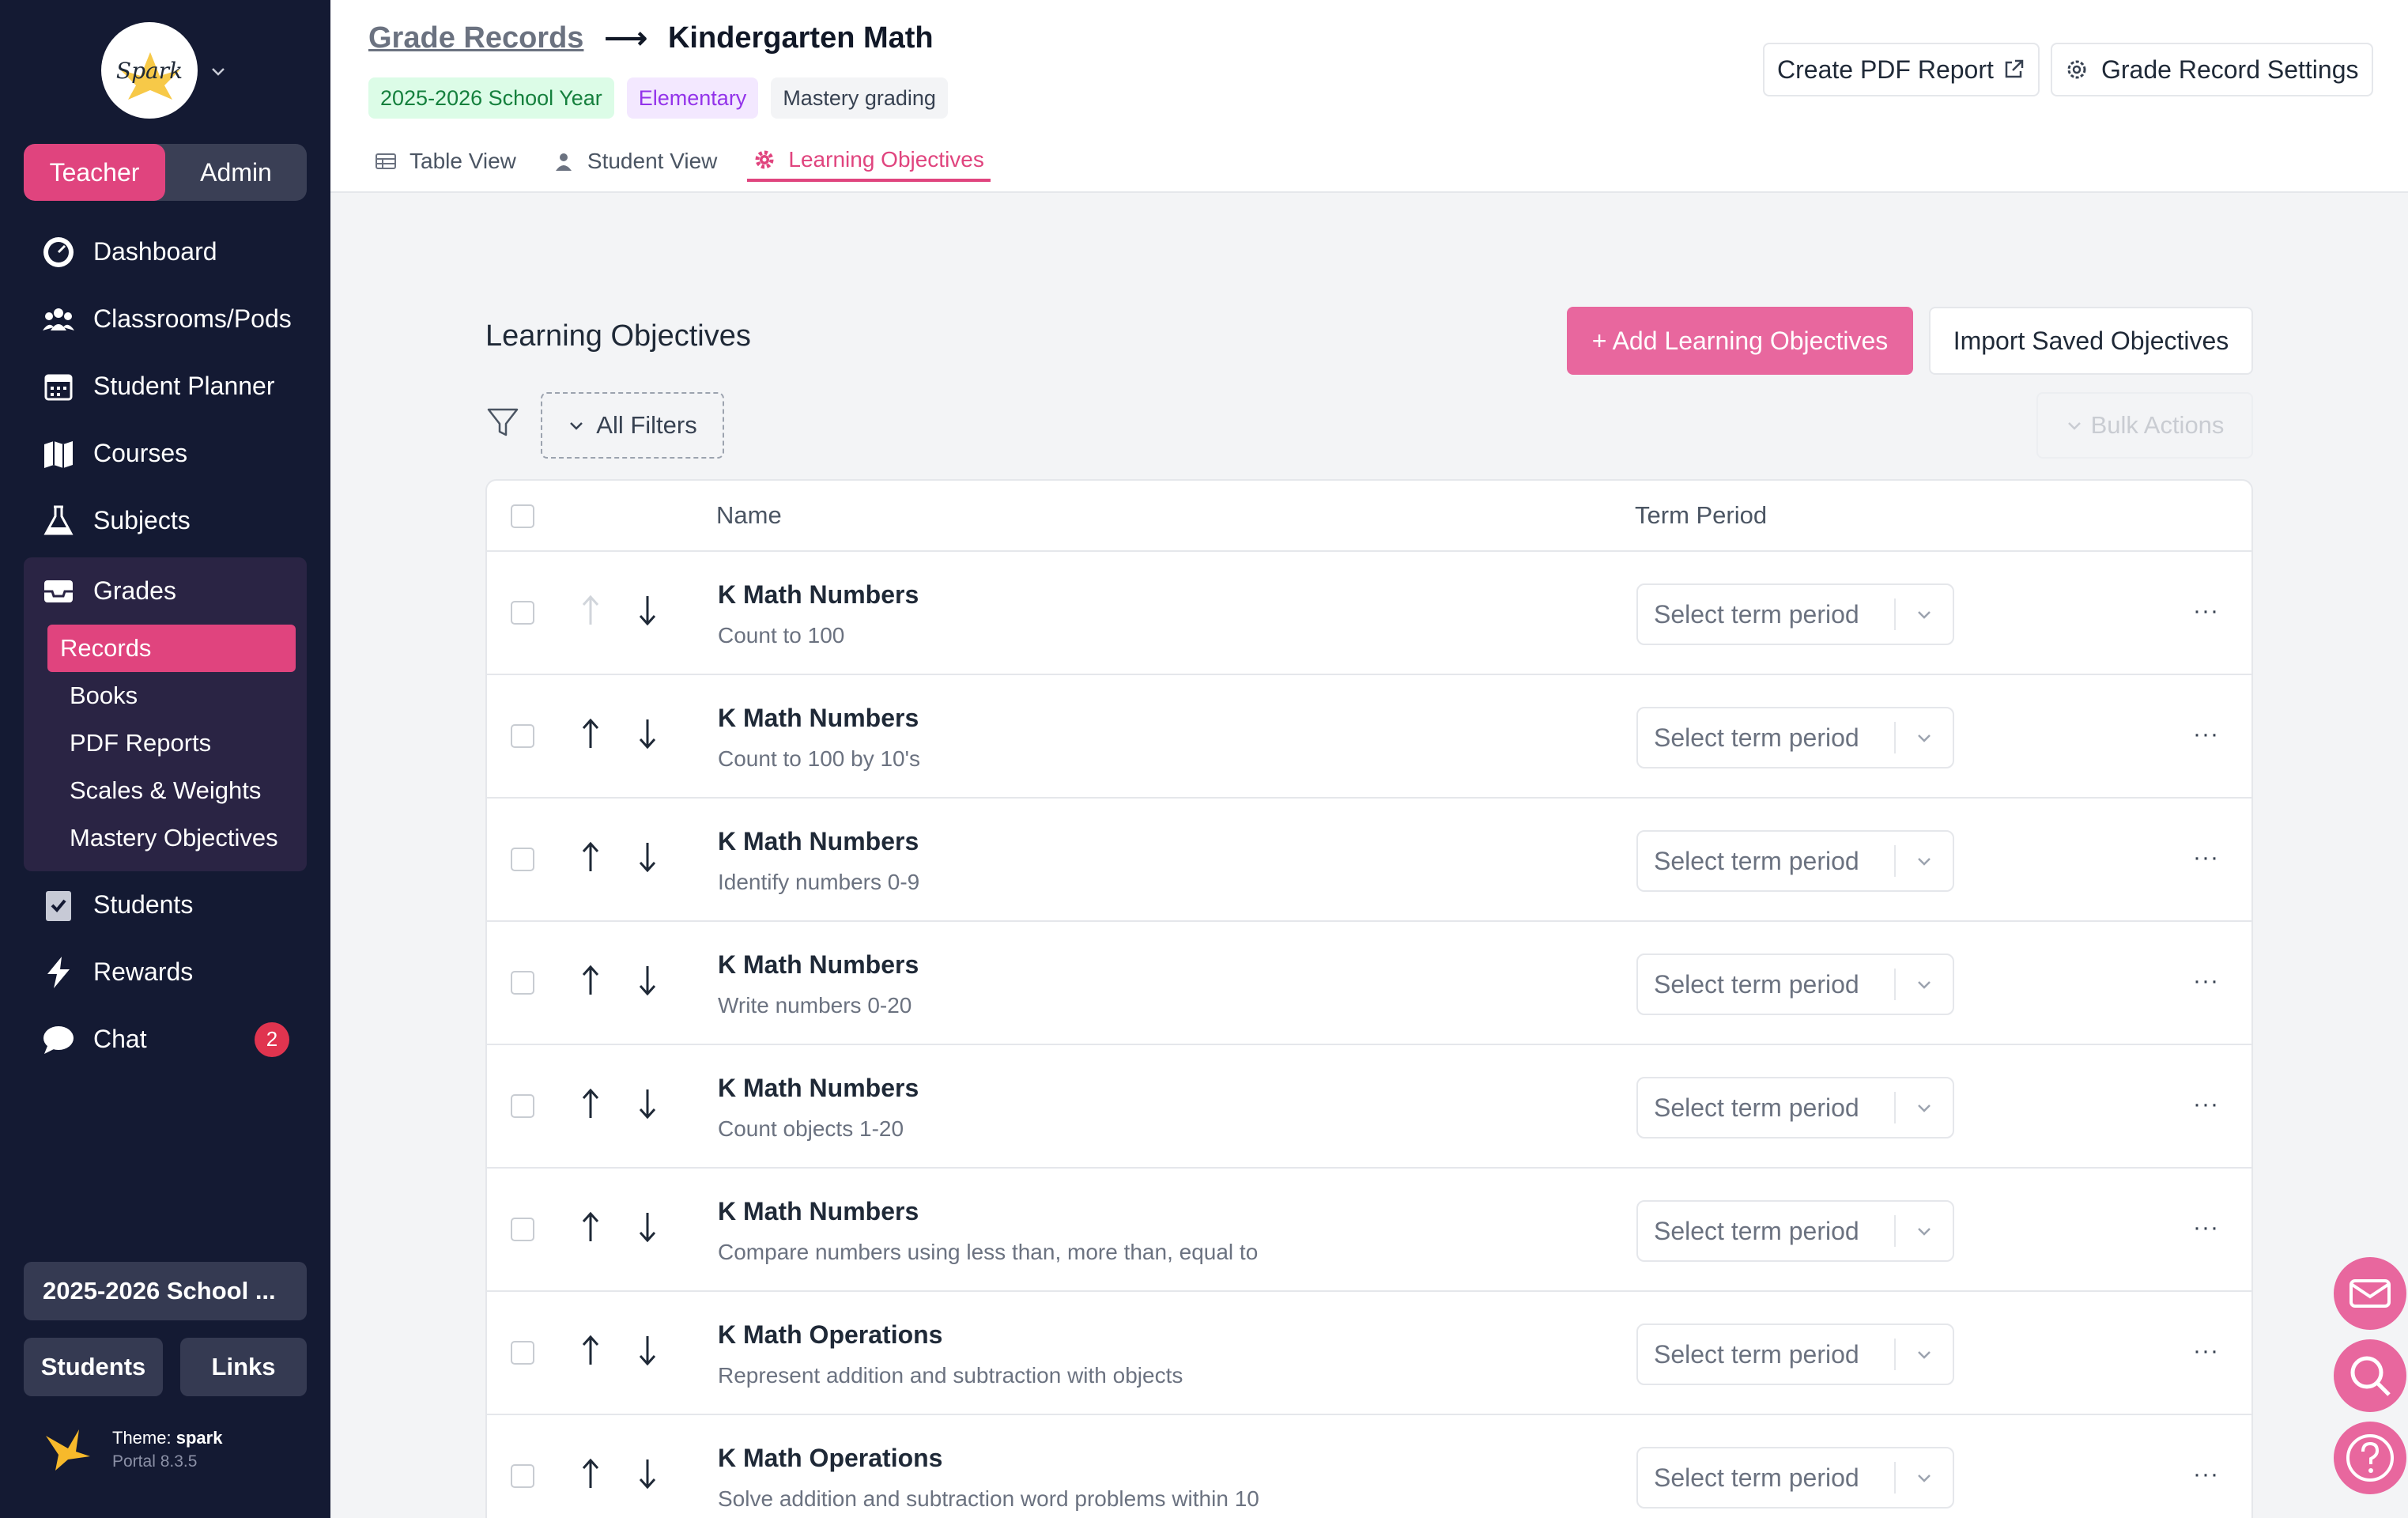 This screenshot has width=2408, height=1518. What do you see at coordinates (171, 648) in the screenshot?
I see `sub-item-records: Records` at bounding box center [171, 648].